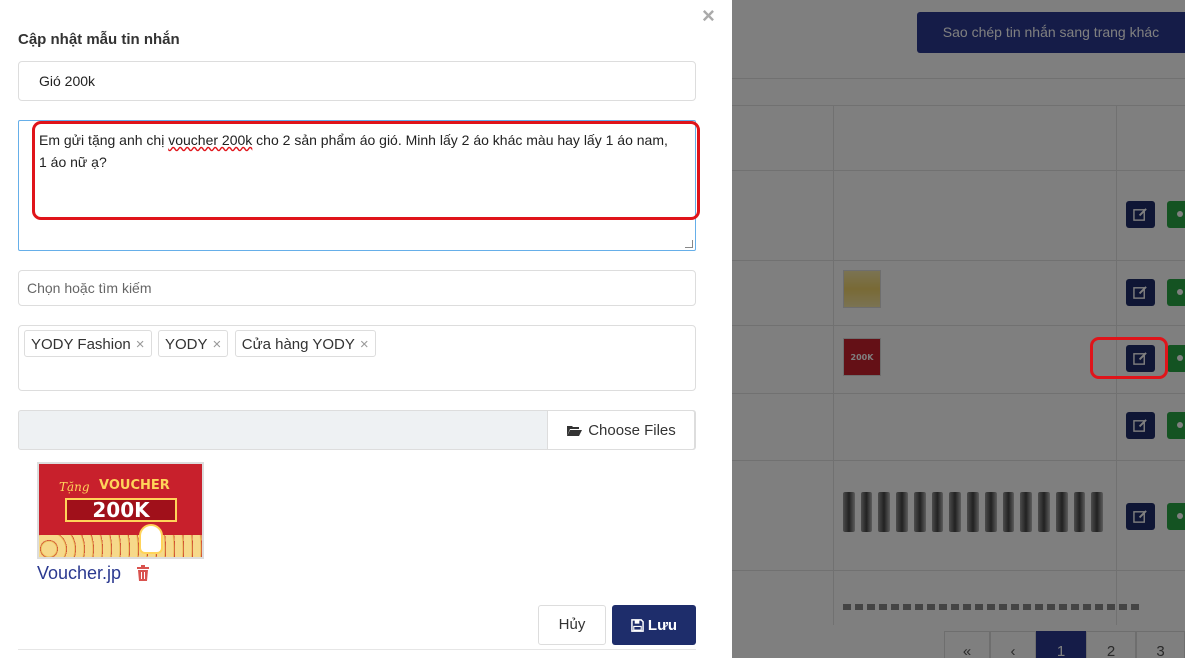 The height and width of the screenshot is (658, 1185). What do you see at coordinates (186, 344) in the screenshot?
I see `tag-label: YODY` at bounding box center [186, 344].